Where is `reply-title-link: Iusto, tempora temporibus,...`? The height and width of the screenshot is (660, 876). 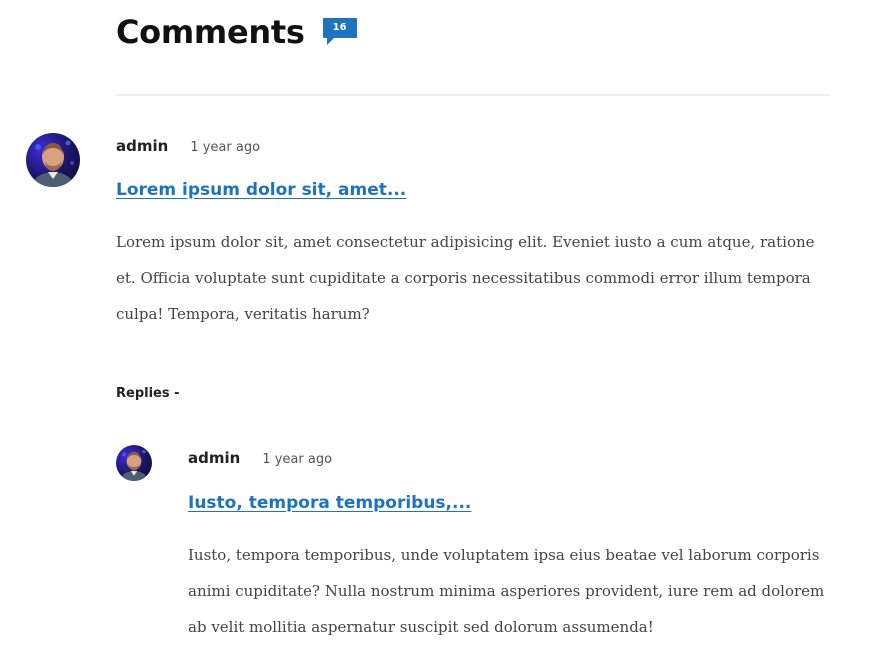 reply-title-link: Iusto, tempora temporibus,... is located at coordinates (329, 503).